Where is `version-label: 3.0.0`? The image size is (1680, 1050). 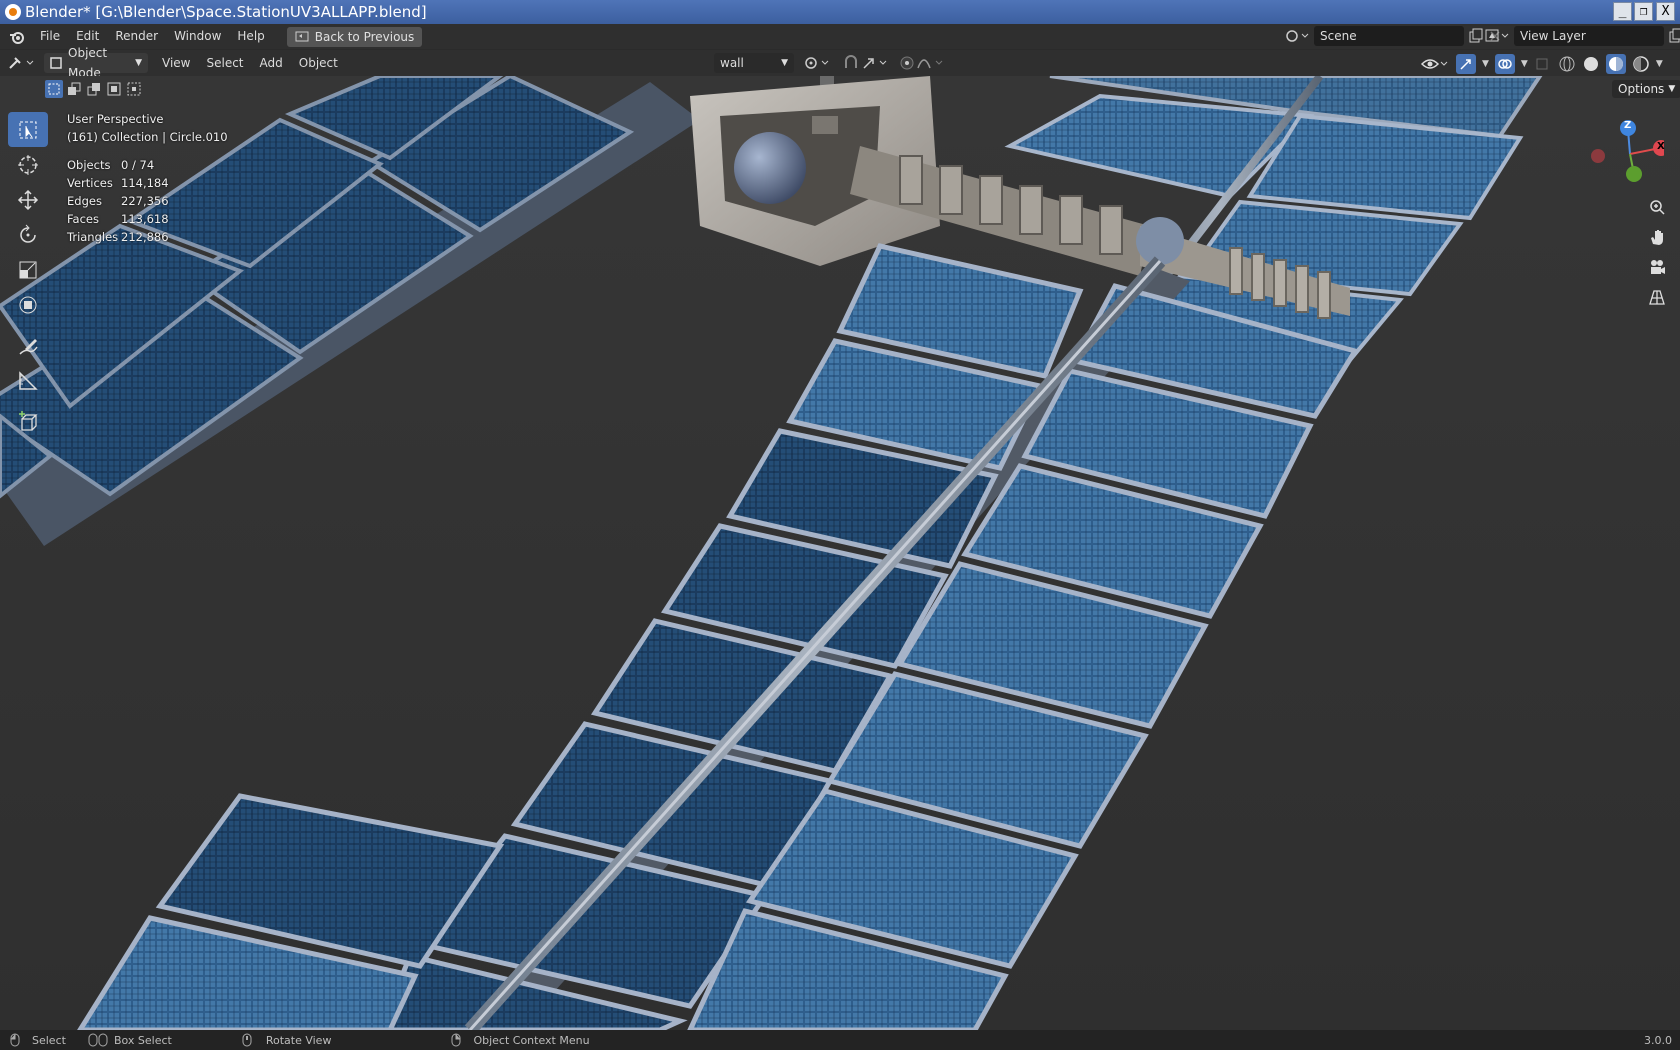 version-label: 3.0.0 is located at coordinates (1658, 1040).